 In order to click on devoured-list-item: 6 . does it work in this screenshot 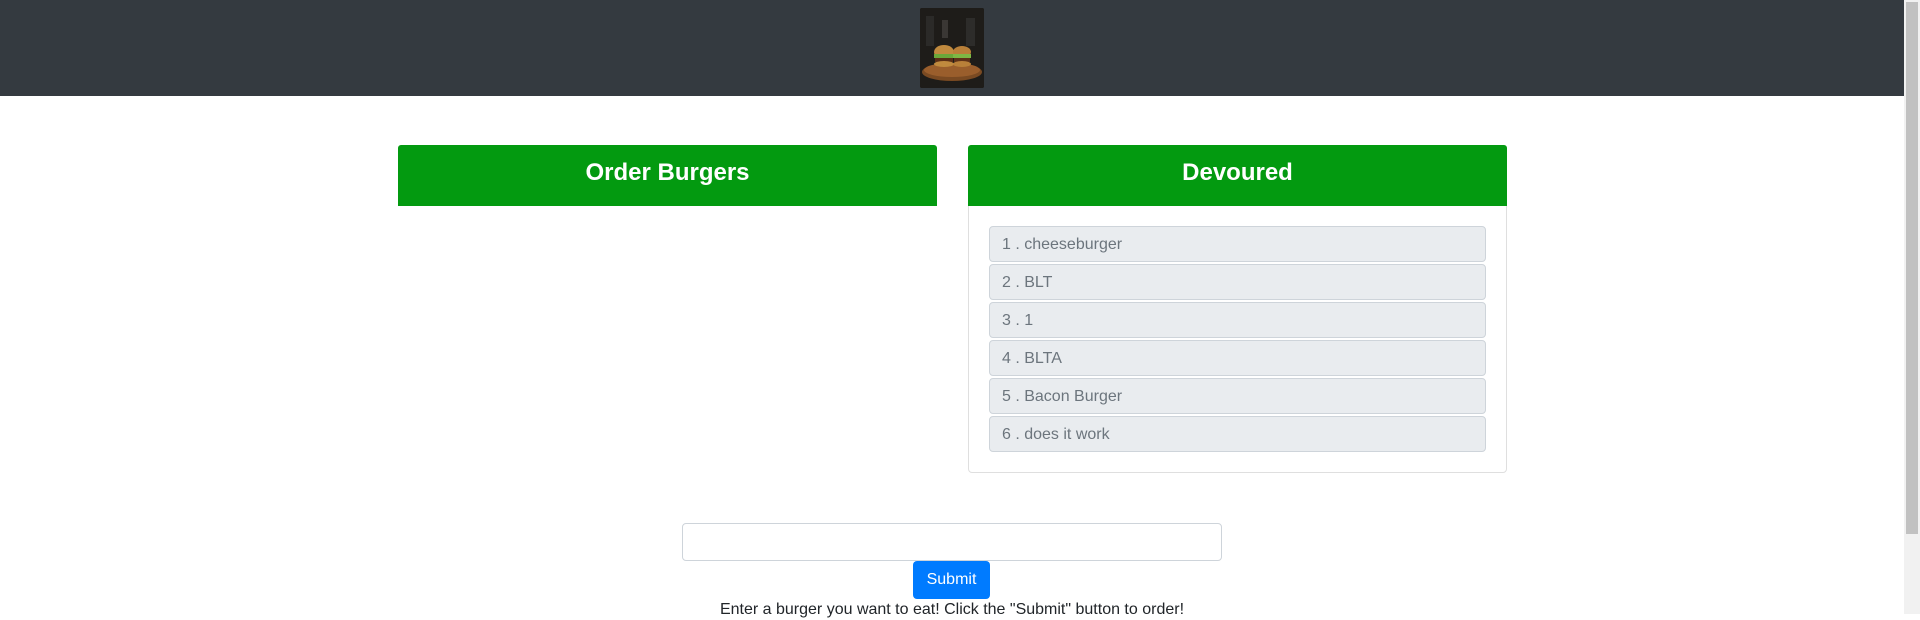, I will do `click(1237, 434)`.